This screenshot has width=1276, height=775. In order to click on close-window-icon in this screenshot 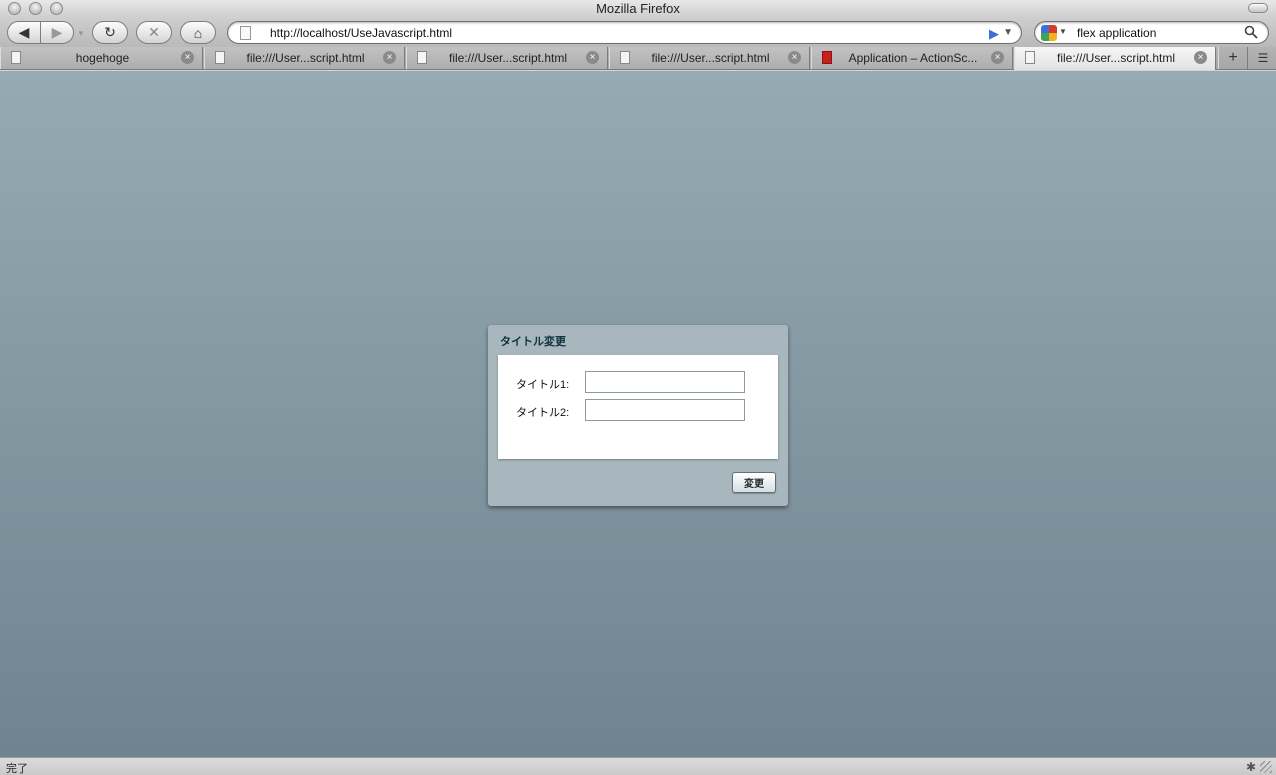, I will do `click(14, 8)`.